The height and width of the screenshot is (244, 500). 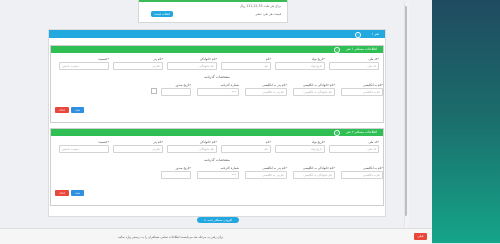 I want to click on price-per-person: قیمت هر نفر: صفر, so click(x=268, y=14).